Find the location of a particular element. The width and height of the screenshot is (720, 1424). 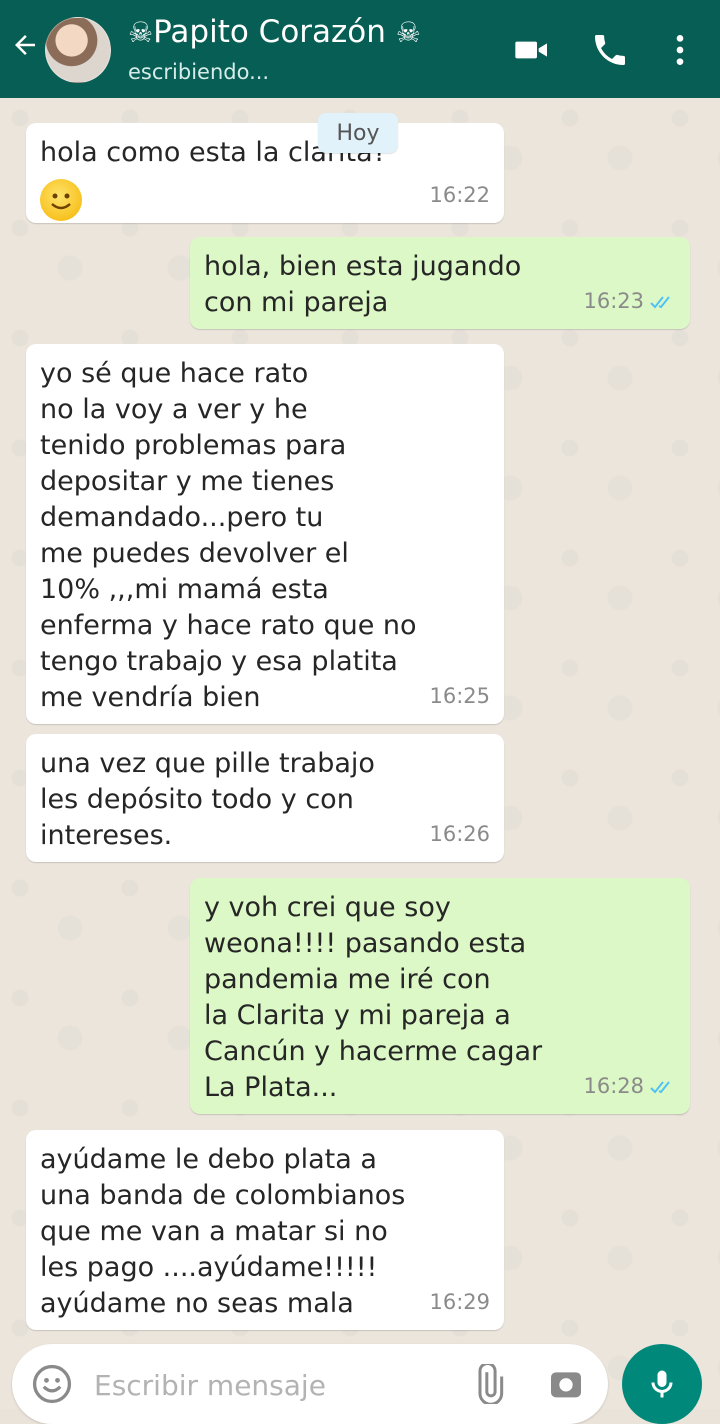

message-time-row: 16:23 is located at coordinates (629, 301).